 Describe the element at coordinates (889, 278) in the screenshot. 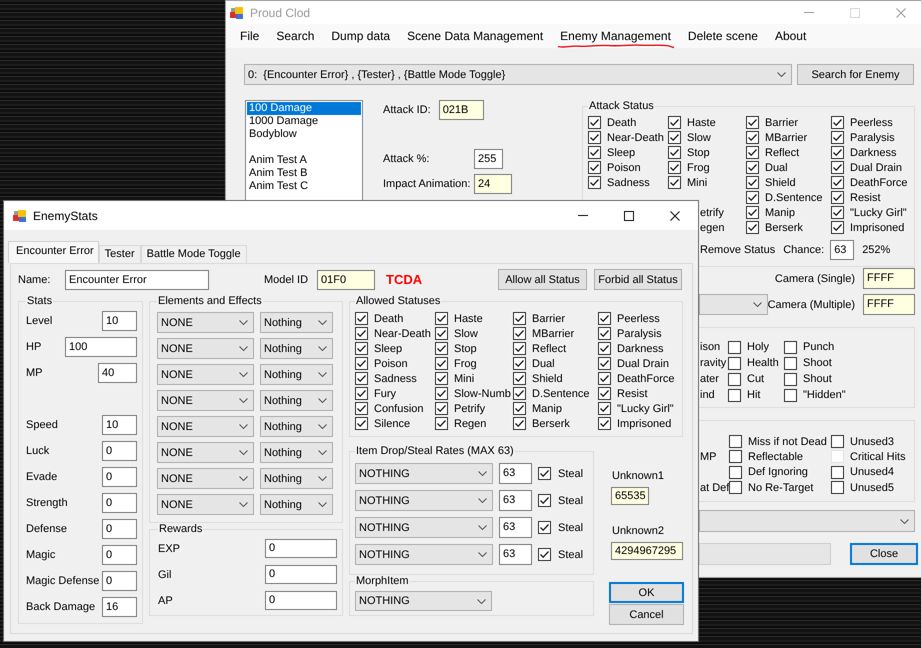

I see `text-field: FFFF` at that location.